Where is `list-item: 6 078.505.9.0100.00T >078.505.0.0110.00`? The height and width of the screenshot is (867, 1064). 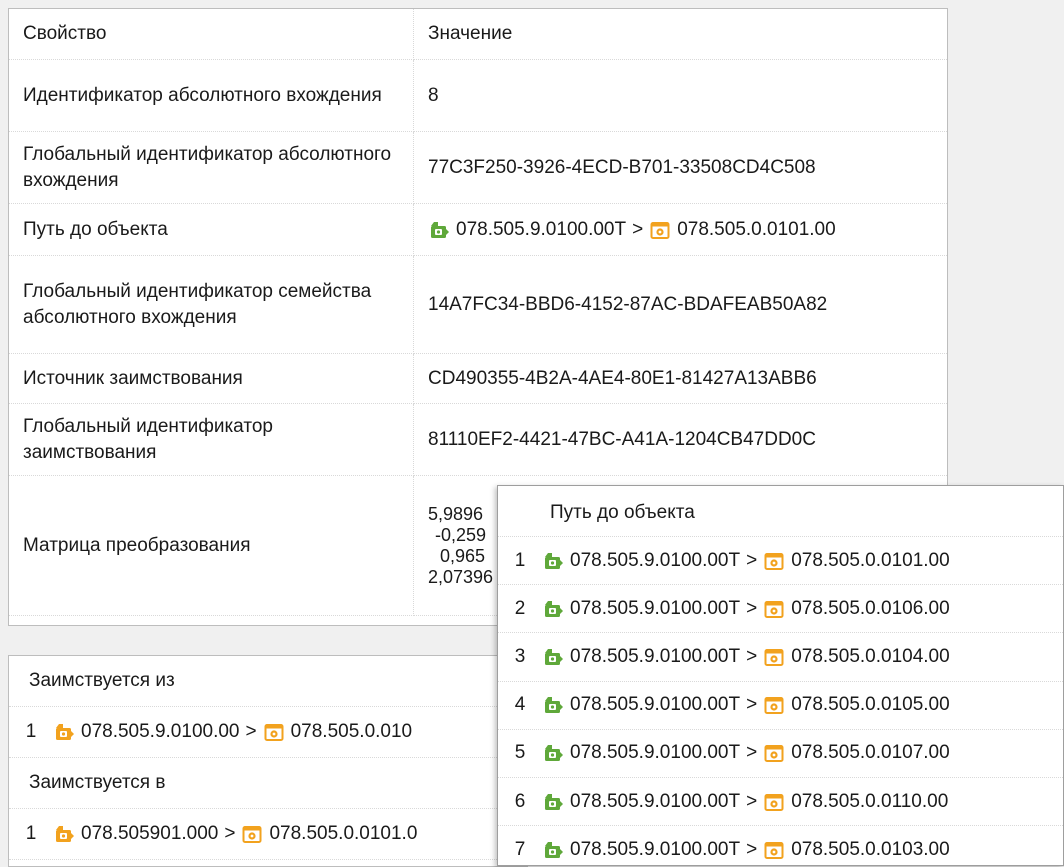 list-item: 6 078.505.9.0100.00T >078.505.0.0110.00 is located at coordinates (780, 802).